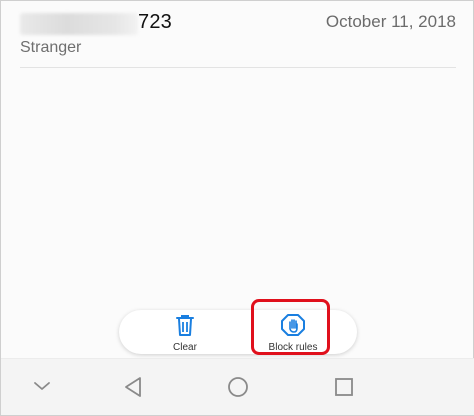 The height and width of the screenshot is (416, 474). What do you see at coordinates (185, 325) in the screenshot?
I see `trash-icon` at bounding box center [185, 325].